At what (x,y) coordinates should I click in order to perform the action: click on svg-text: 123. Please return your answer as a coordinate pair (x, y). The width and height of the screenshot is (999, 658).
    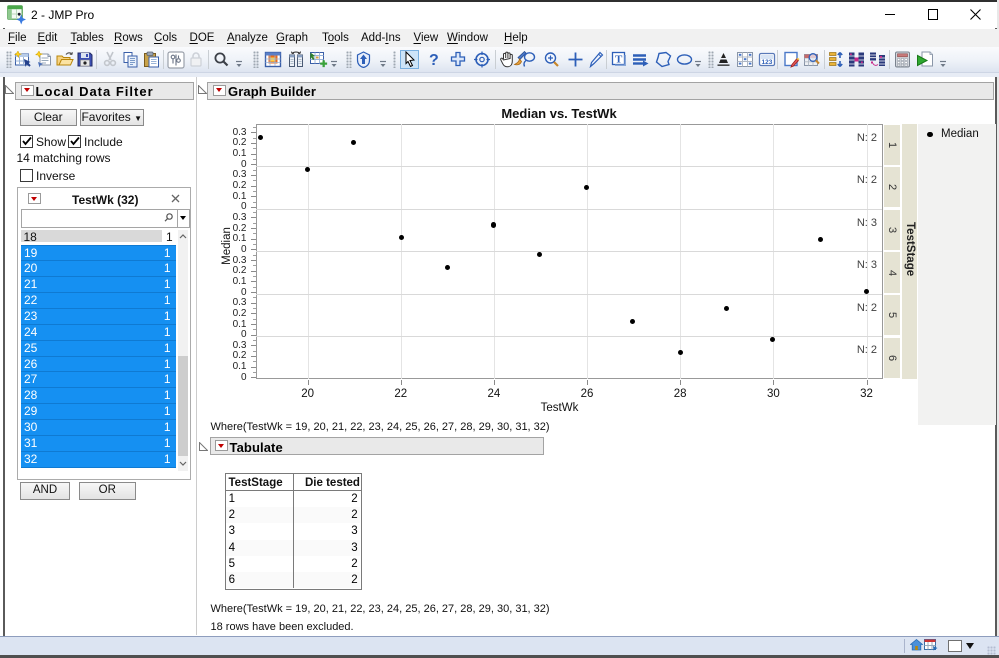
    Looking at the image, I should click on (766, 62).